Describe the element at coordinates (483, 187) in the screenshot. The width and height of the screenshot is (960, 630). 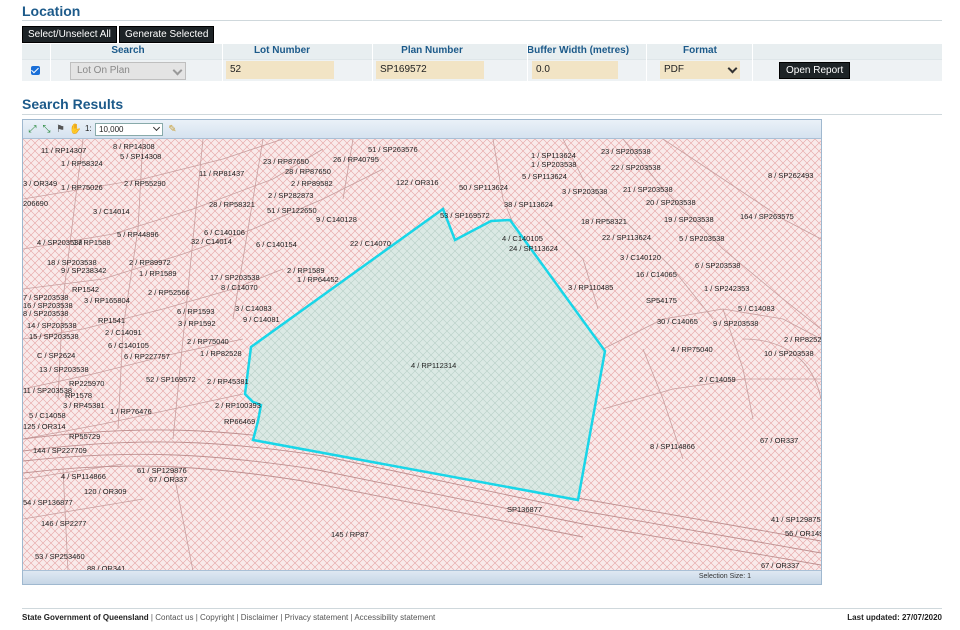
I see `parcel-label: 50 / SP113624` at that location.